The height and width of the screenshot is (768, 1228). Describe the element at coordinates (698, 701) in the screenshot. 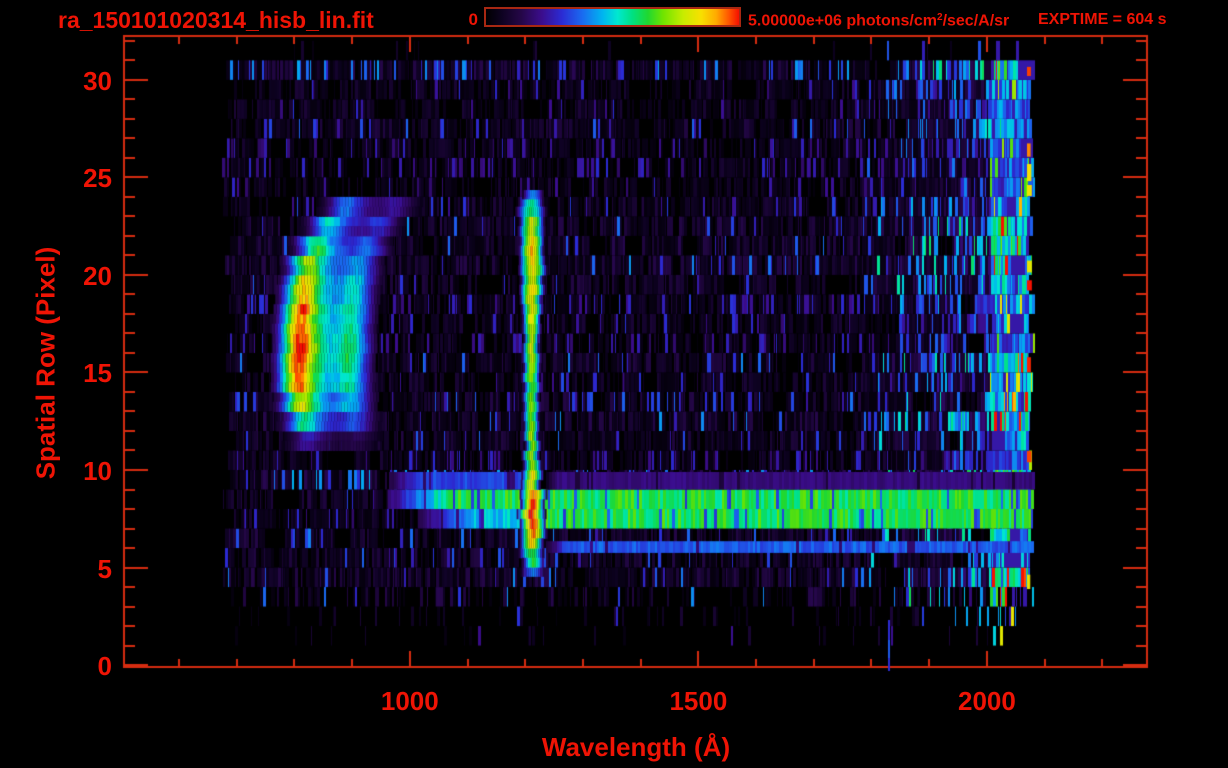

I see `x-tick-label: 1500` at that location.